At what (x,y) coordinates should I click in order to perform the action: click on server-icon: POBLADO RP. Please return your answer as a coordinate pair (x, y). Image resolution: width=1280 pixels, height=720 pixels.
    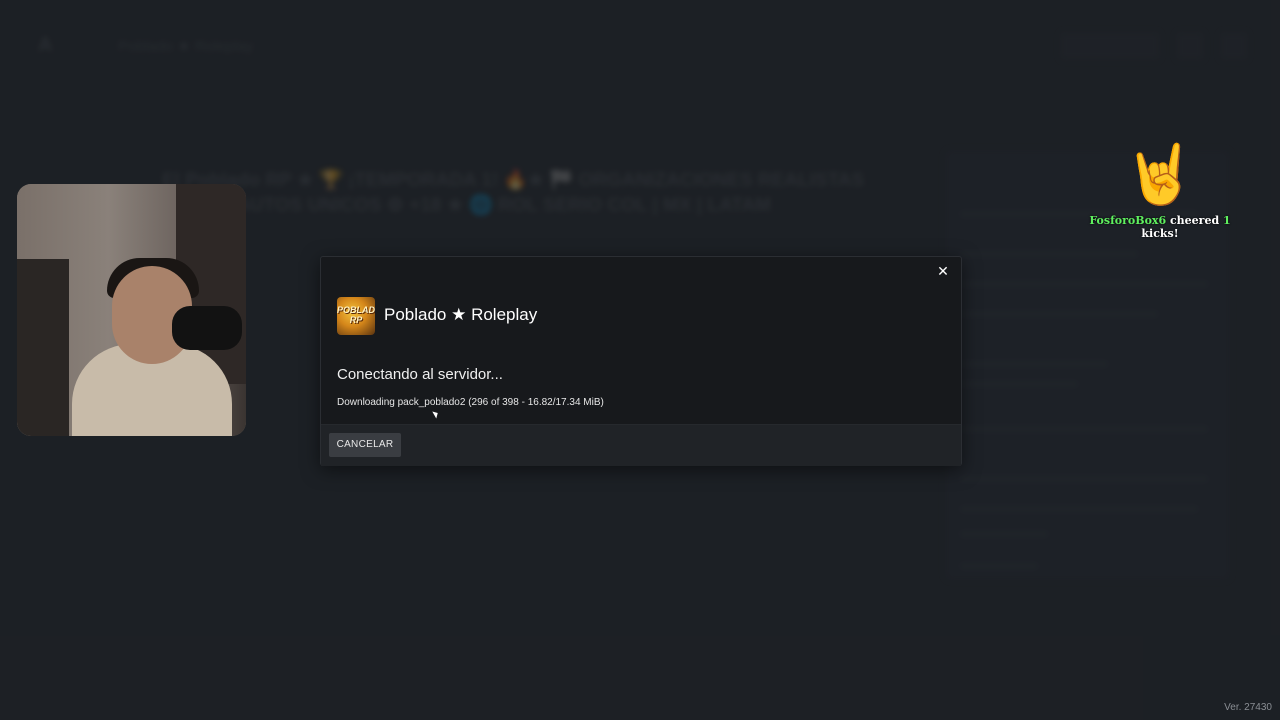
    Looking at the image, I should click on (356, 316).